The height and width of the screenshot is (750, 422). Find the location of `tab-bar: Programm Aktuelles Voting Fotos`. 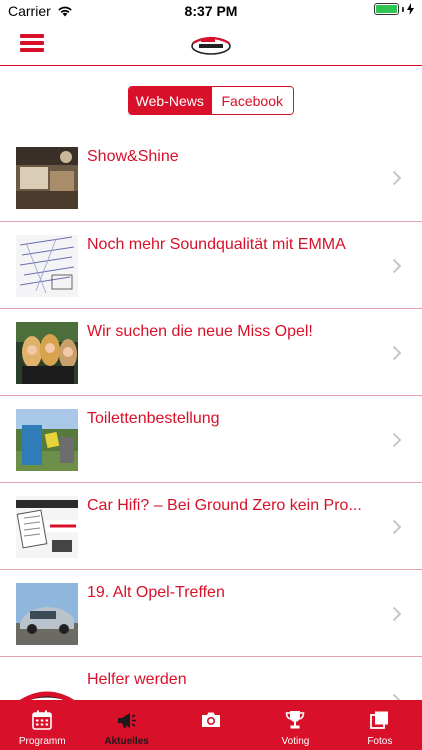

tab-bar: Programm Aktuelles Voting Fotos is located at coordinates (211, 725).